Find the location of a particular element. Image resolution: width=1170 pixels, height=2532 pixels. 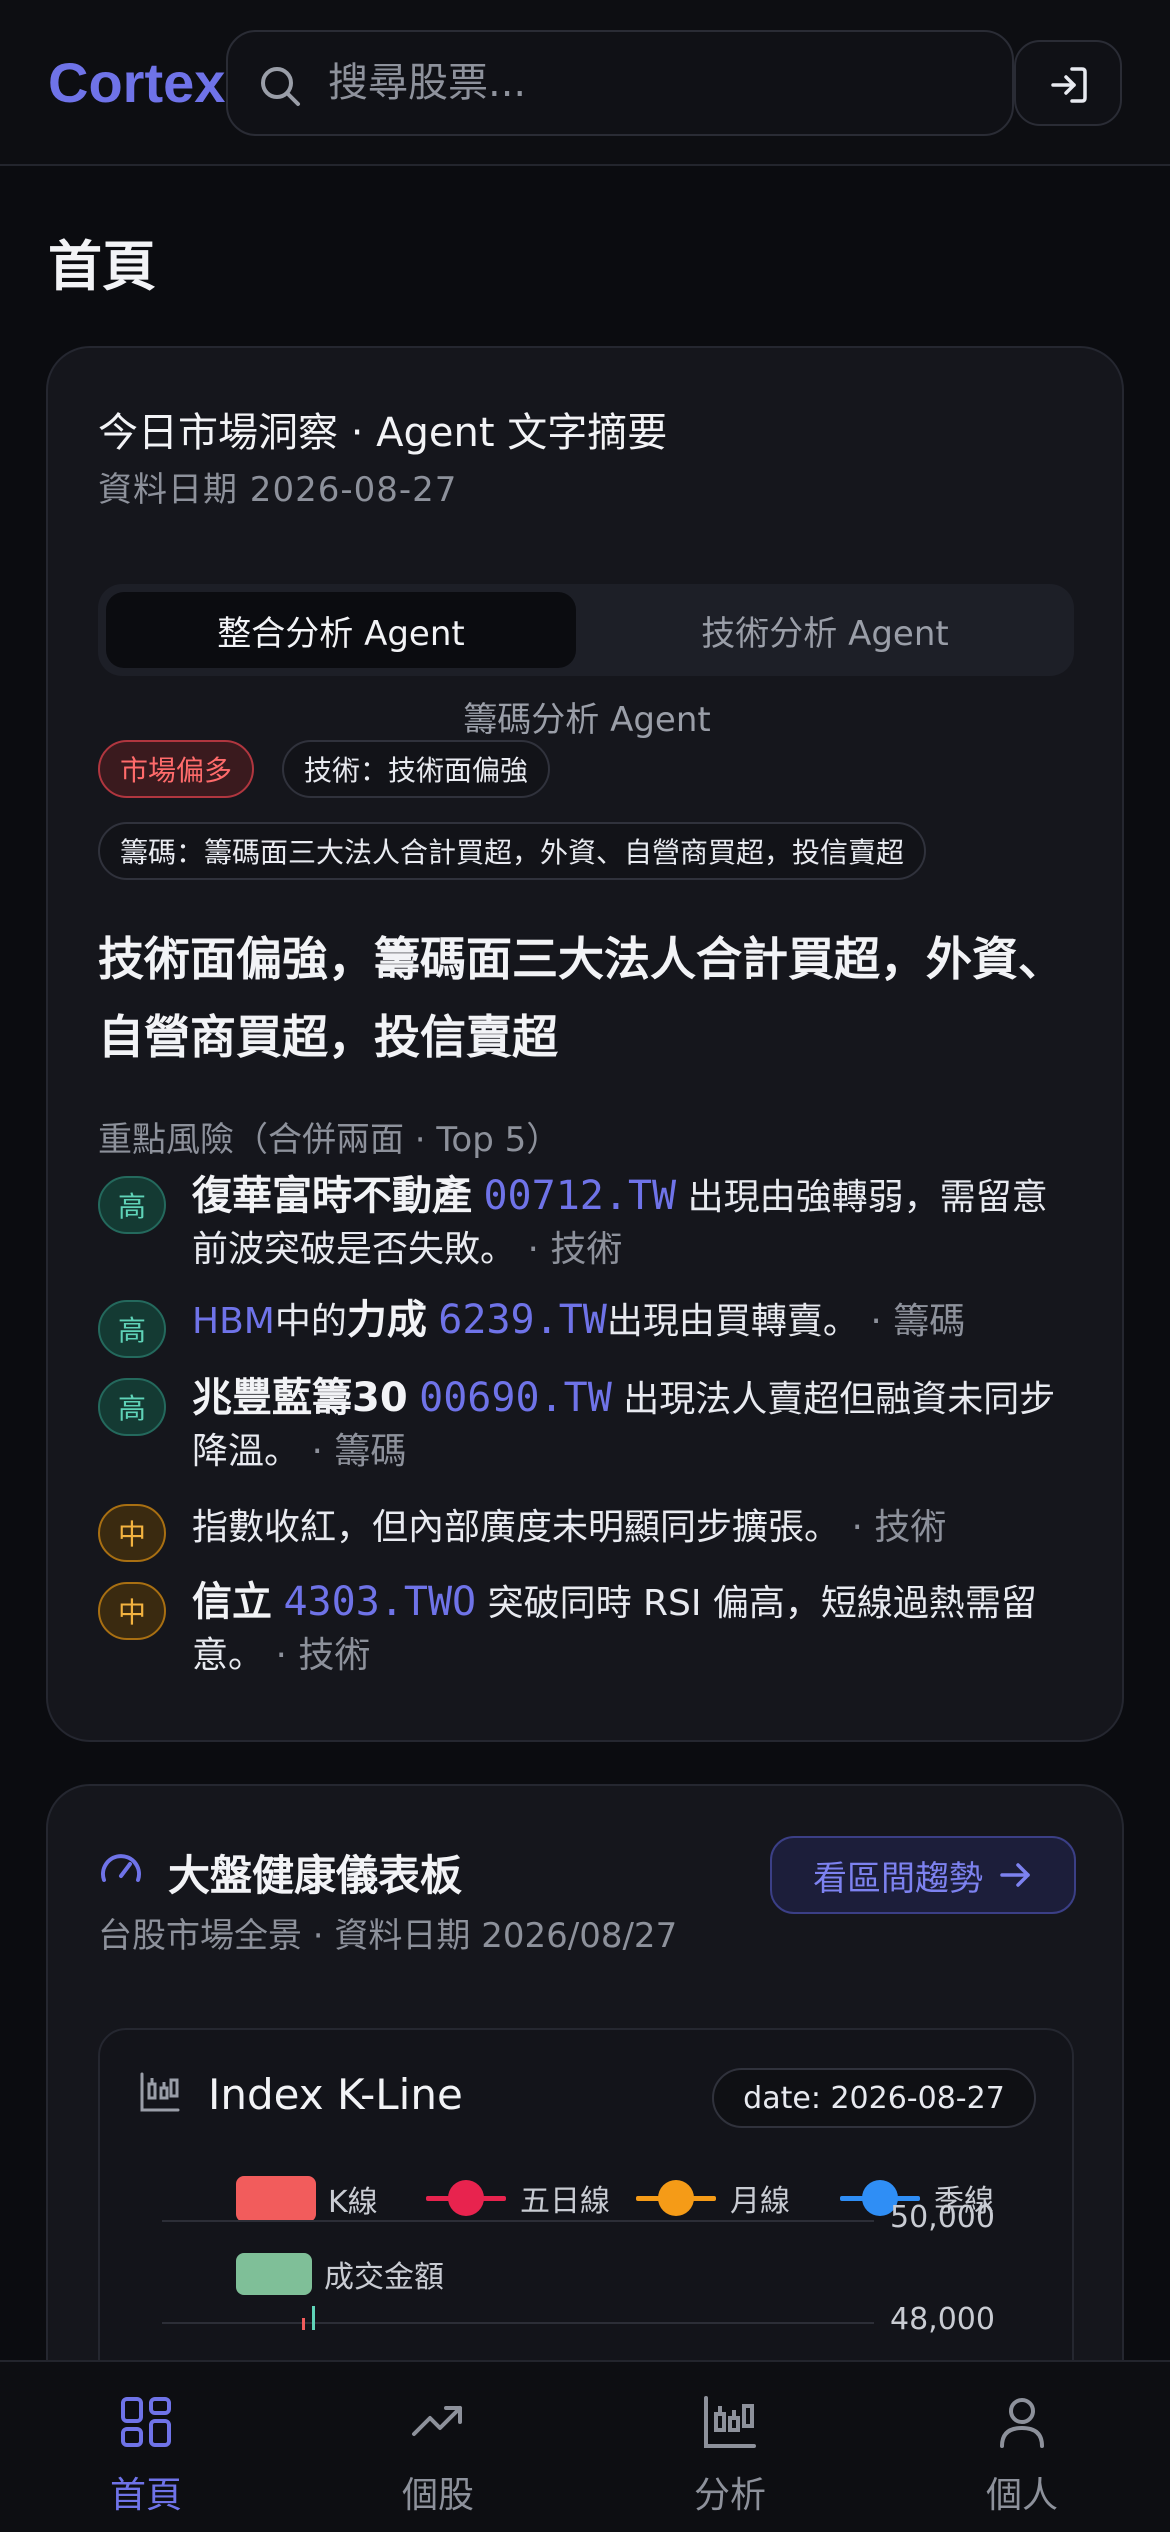

tab-technical-agent: 技術分析 Agent is located at coordinates (825, 630).